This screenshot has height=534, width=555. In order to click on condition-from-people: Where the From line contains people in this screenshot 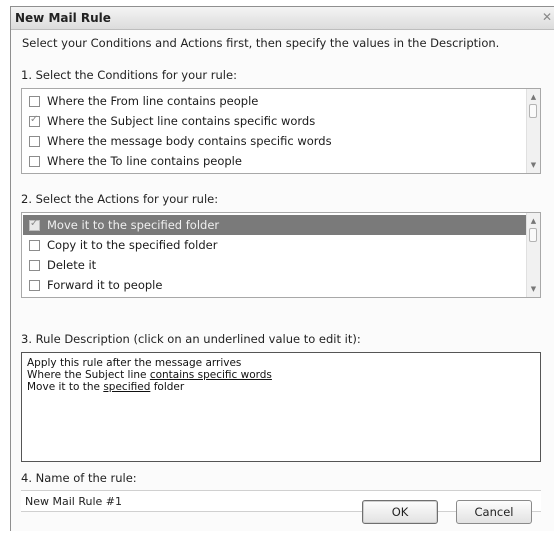, I will do `click(274, 101)`.